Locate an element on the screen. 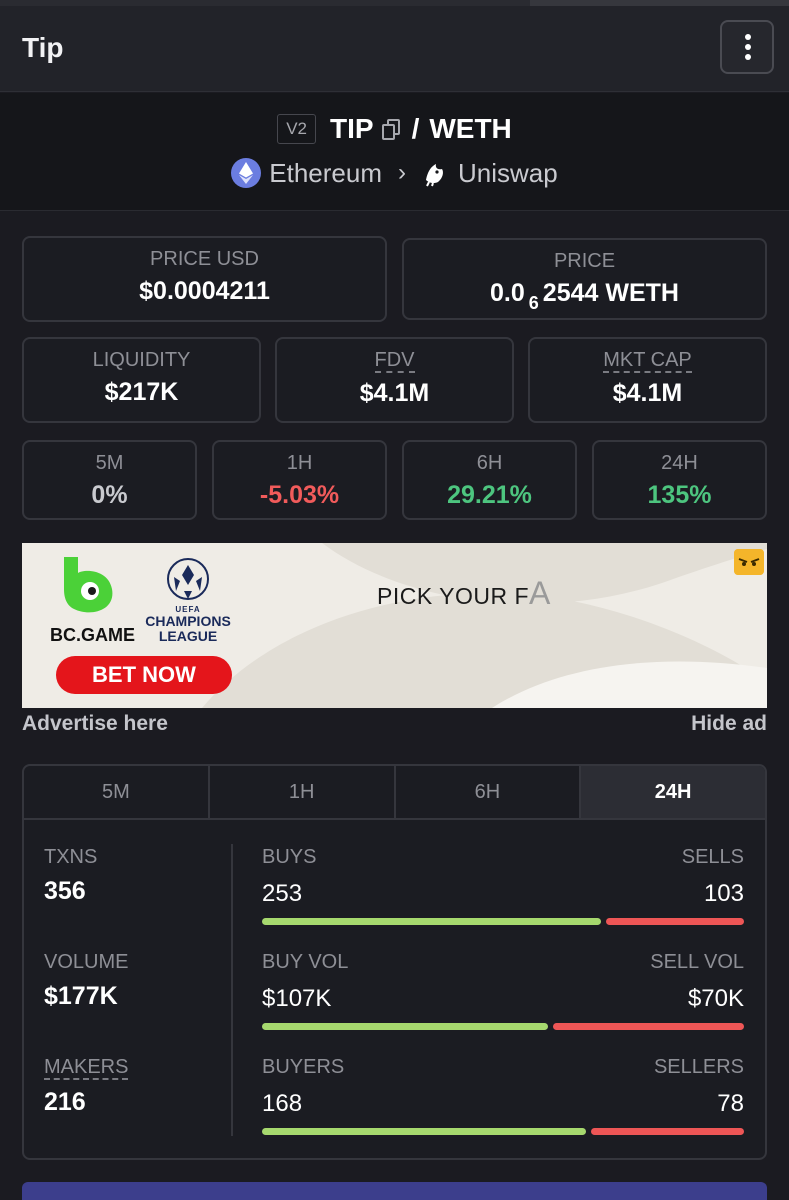 The height and width of the screenshot is (1200, 789). ad-tagline-text: PICK YOUR F is located at coordinates (453, 596).